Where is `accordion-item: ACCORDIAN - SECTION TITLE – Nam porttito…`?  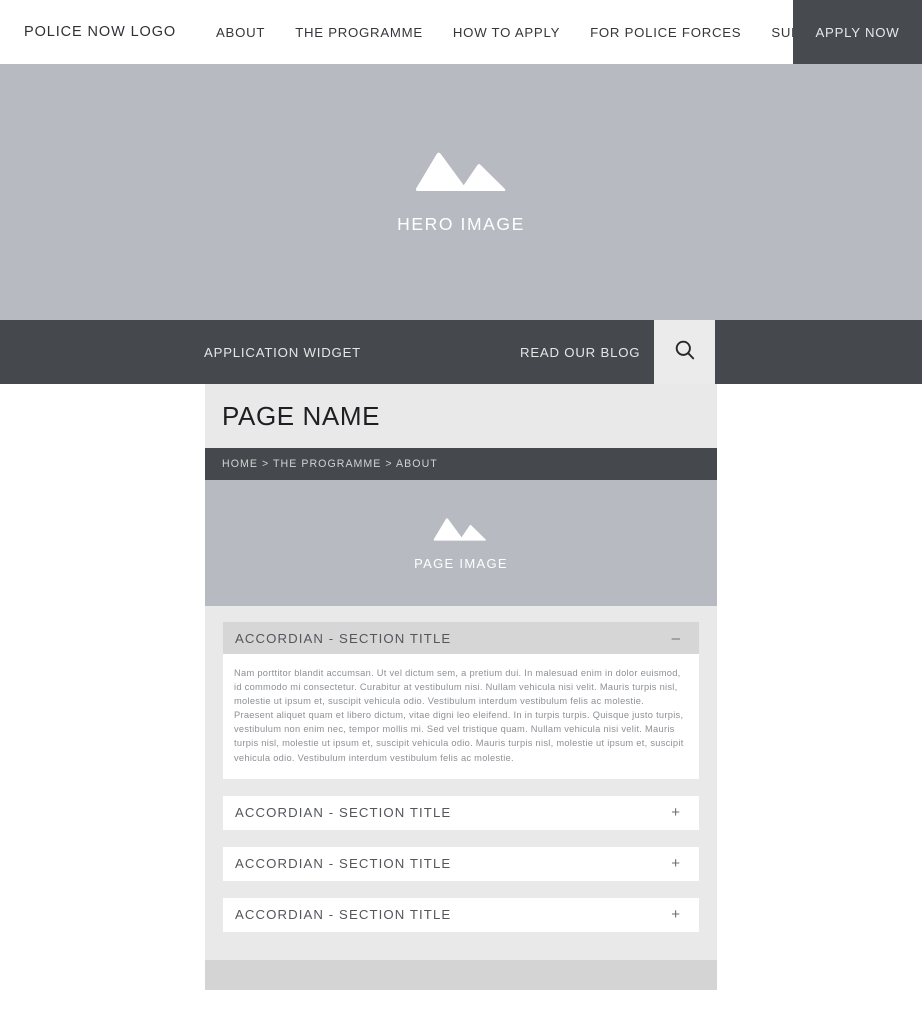 accordion-item: ACCORDIAN - SECTION TITLE – Nam porttito… is located at coordinates (461, 700).